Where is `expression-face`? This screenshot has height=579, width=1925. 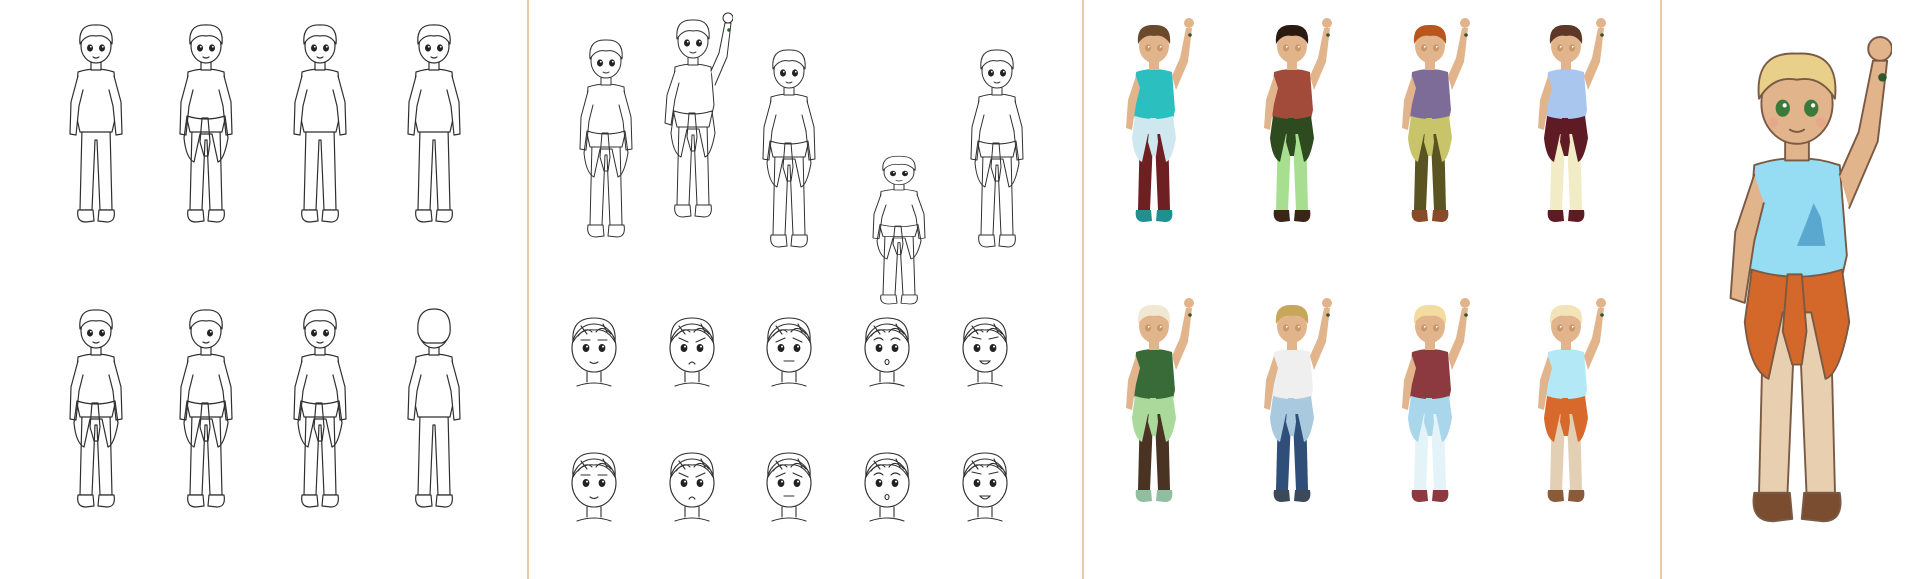
expression-face is located at coordinates (789, 352).